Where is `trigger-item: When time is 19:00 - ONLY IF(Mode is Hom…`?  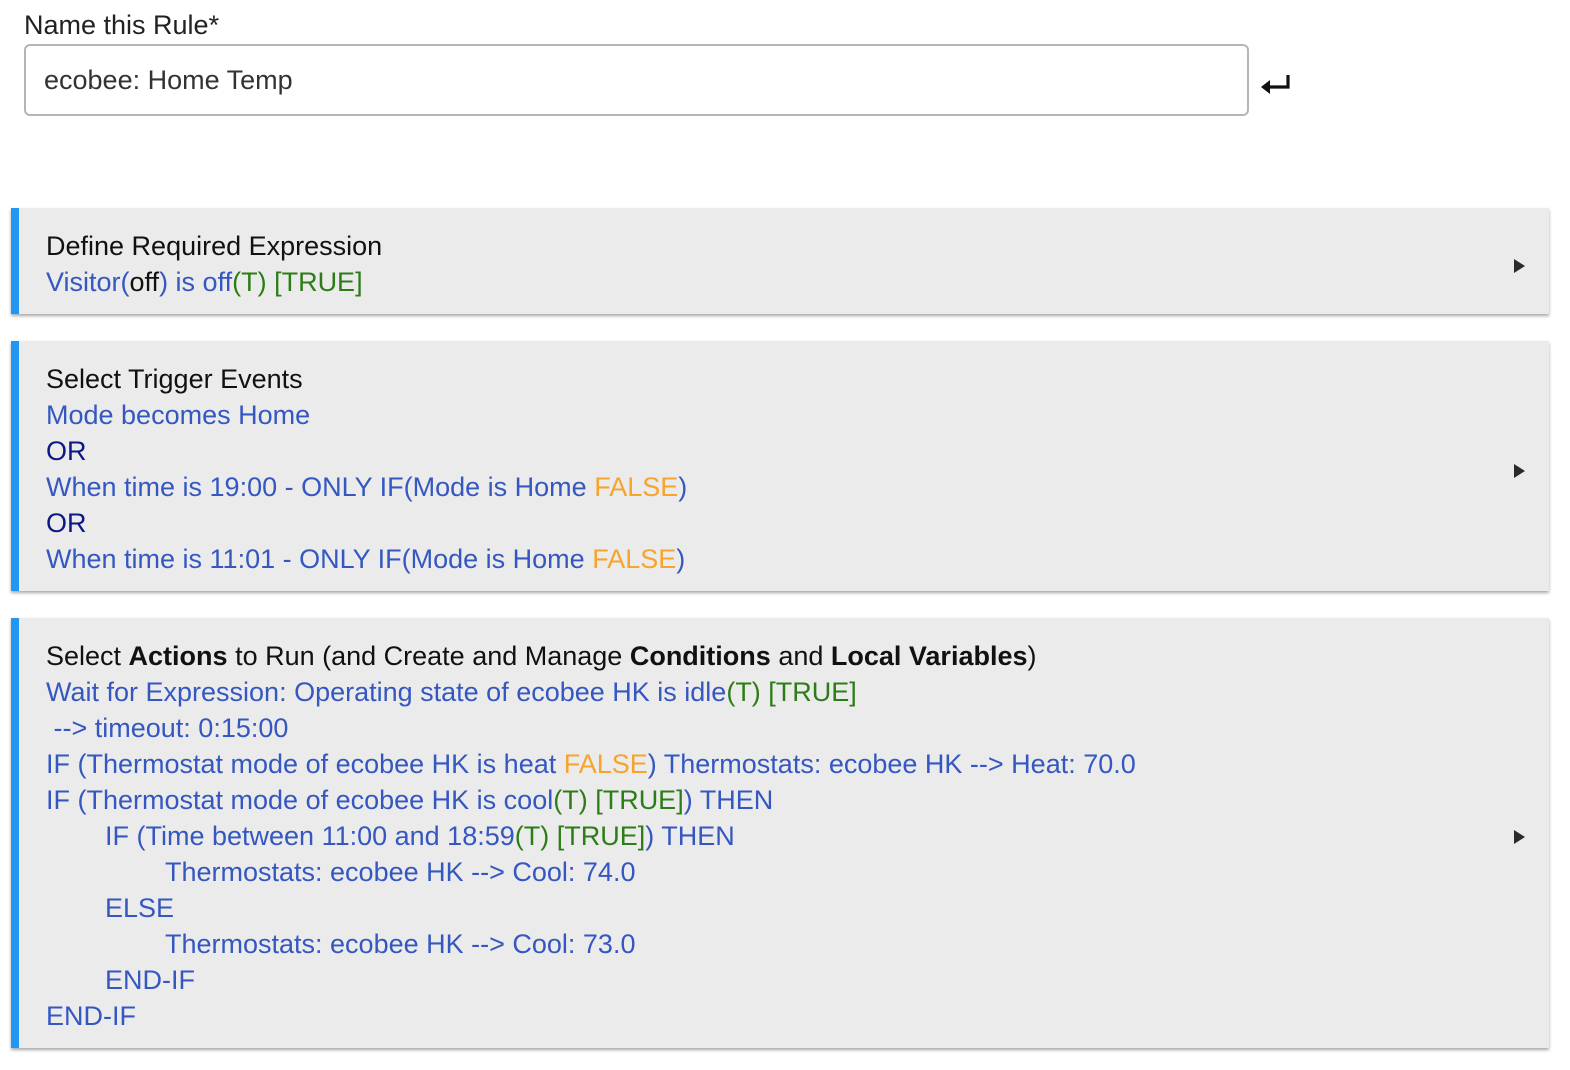 trigger-item: When time is 19:00 - ONLY IF(Mode is Hom… is located at coordinates (767, 487).